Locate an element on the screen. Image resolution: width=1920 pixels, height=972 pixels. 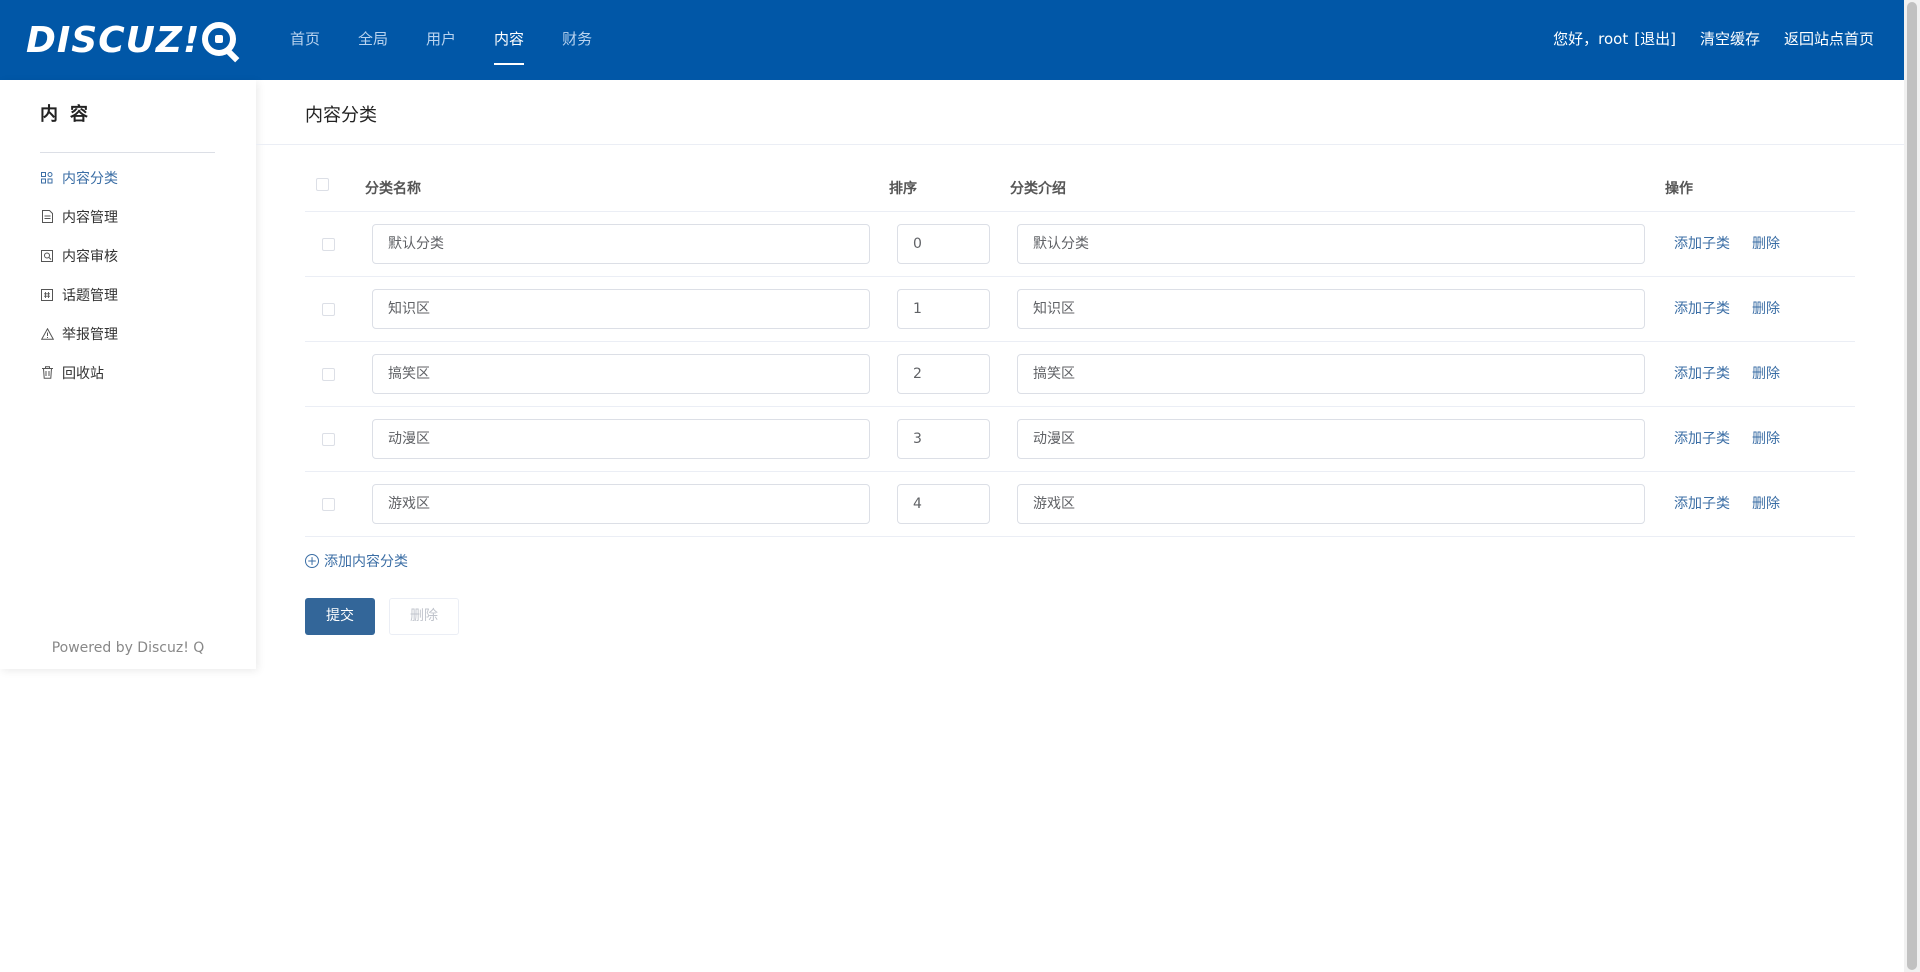
sidebar-item-label: 话题管理 is located at coordinates (90, 295).